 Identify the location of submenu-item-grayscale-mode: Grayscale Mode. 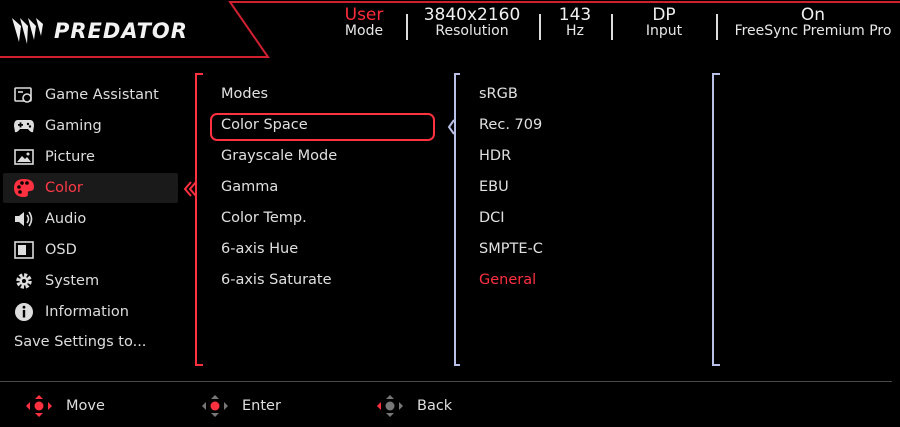
(279, 156).